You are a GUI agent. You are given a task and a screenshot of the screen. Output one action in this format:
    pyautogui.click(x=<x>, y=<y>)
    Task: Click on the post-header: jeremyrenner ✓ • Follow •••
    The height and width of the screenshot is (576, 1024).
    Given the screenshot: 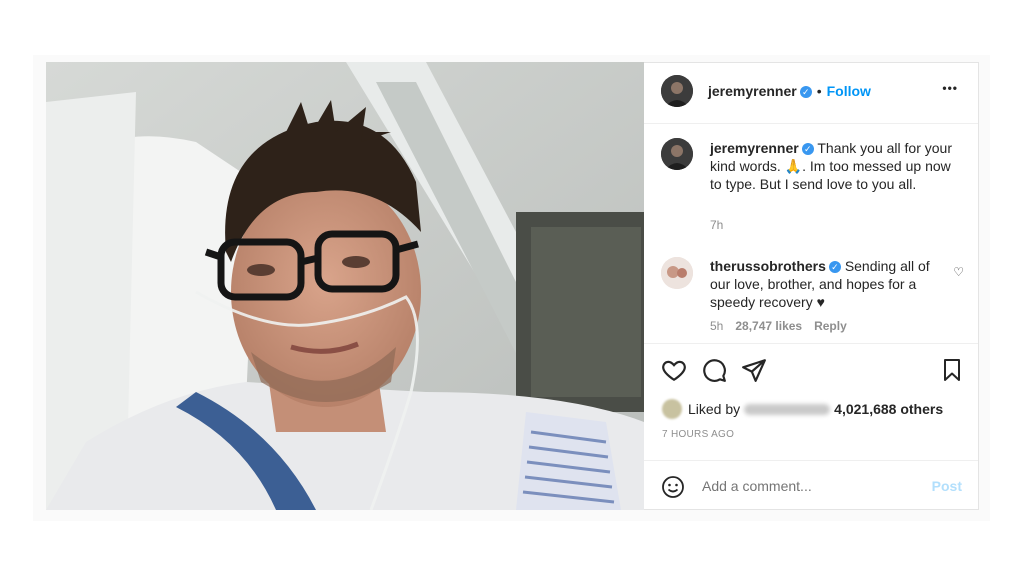 What is the action you would take?
    pyautogui.click(x=811, y=93)
    